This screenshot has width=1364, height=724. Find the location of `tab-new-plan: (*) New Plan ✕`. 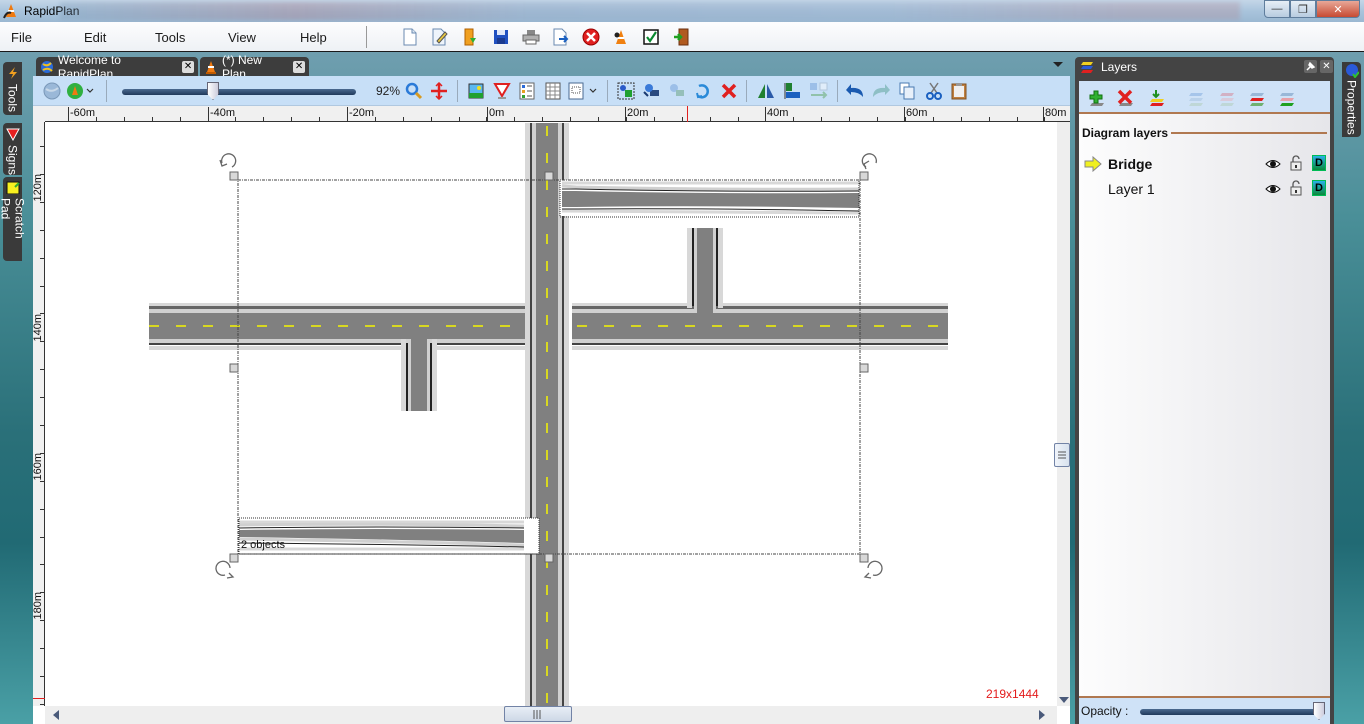

tab-new-plan: (*) New Plan ✕ is located at coordinates (254, 67).